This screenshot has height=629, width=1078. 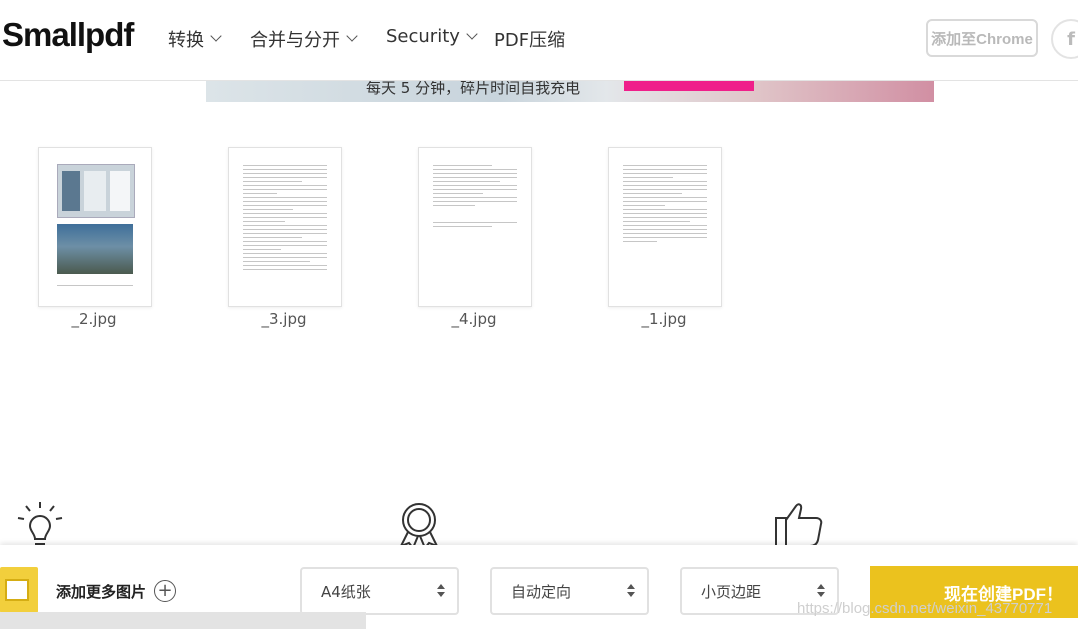 What do you see at coordinates (94, 319) in the screenshot?
I see `thumbnail-filename: _2.jpg` at bounding box center [94, 319].